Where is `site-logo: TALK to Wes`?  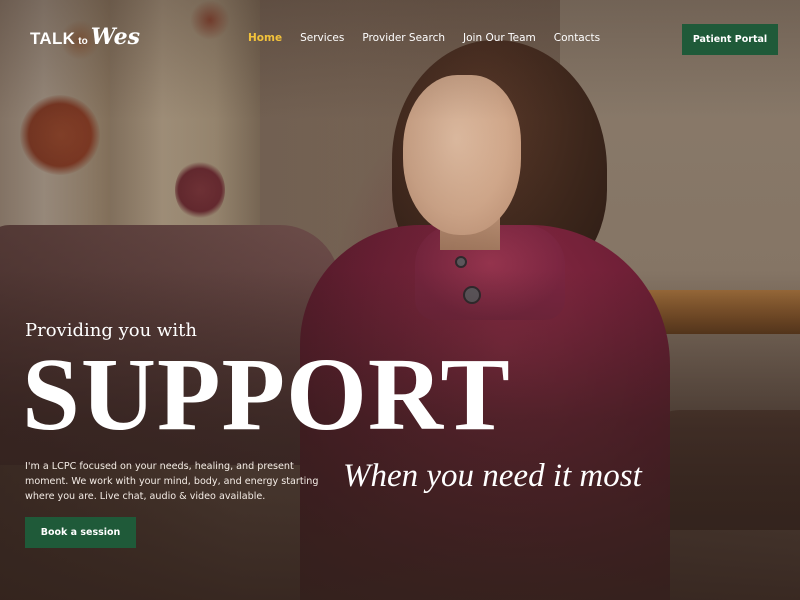
site-logo: TALK to Wes is located at coordinates (85, 37).